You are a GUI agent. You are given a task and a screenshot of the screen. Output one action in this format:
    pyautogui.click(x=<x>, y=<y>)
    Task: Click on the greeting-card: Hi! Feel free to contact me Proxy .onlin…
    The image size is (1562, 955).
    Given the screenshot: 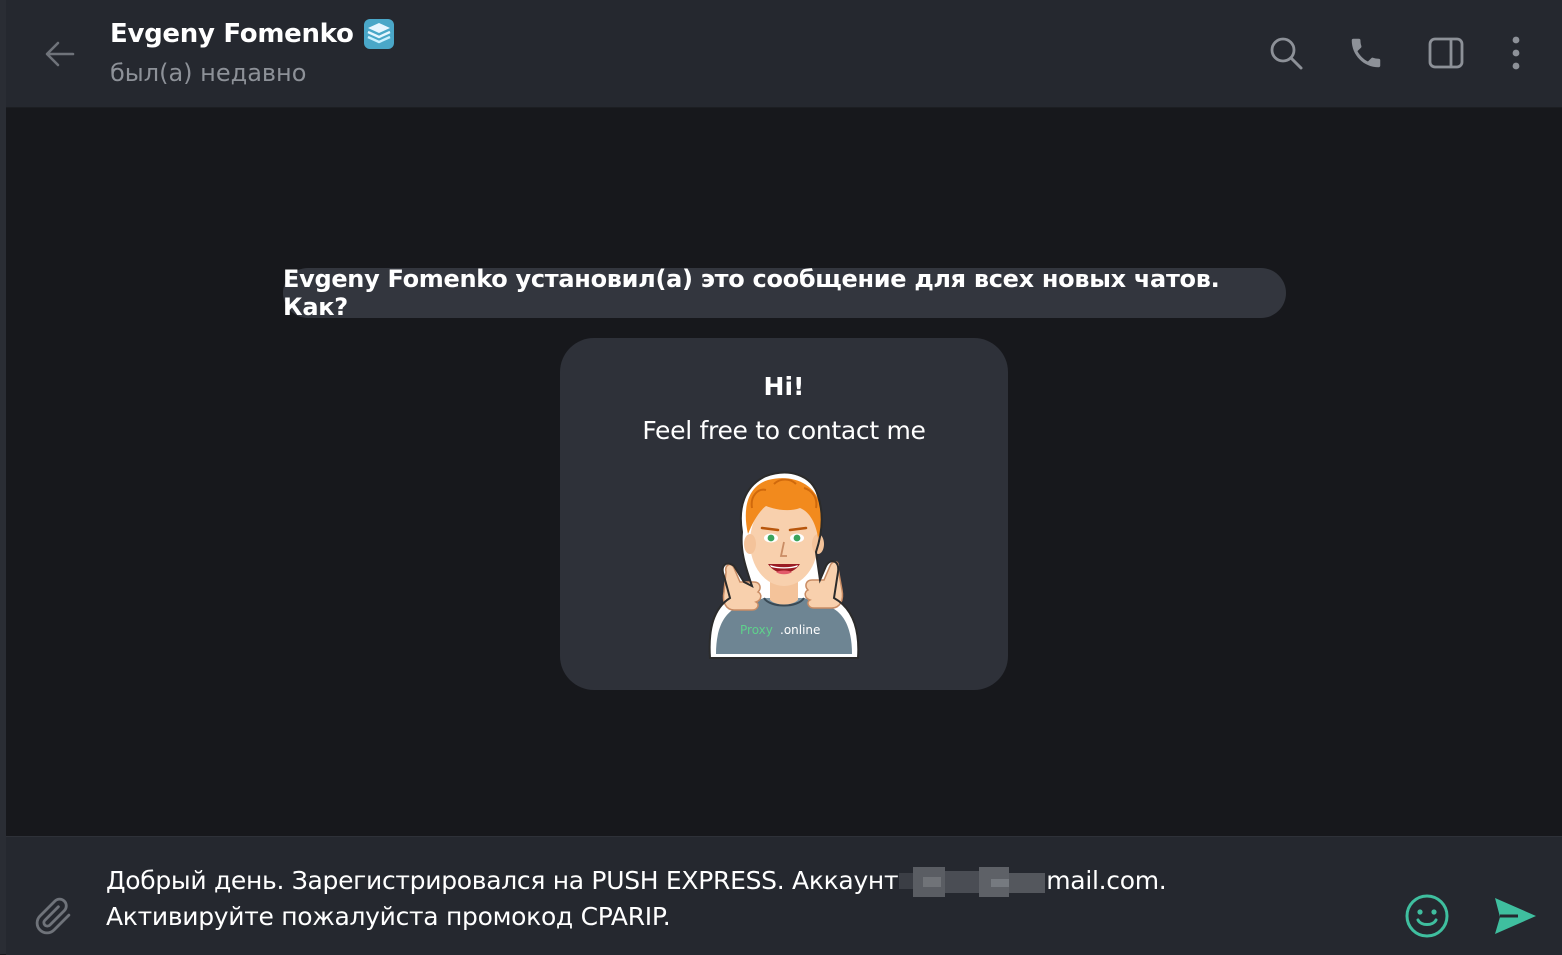 What is the action you would take?
    pyautogui.click(x=784, y=514)
    